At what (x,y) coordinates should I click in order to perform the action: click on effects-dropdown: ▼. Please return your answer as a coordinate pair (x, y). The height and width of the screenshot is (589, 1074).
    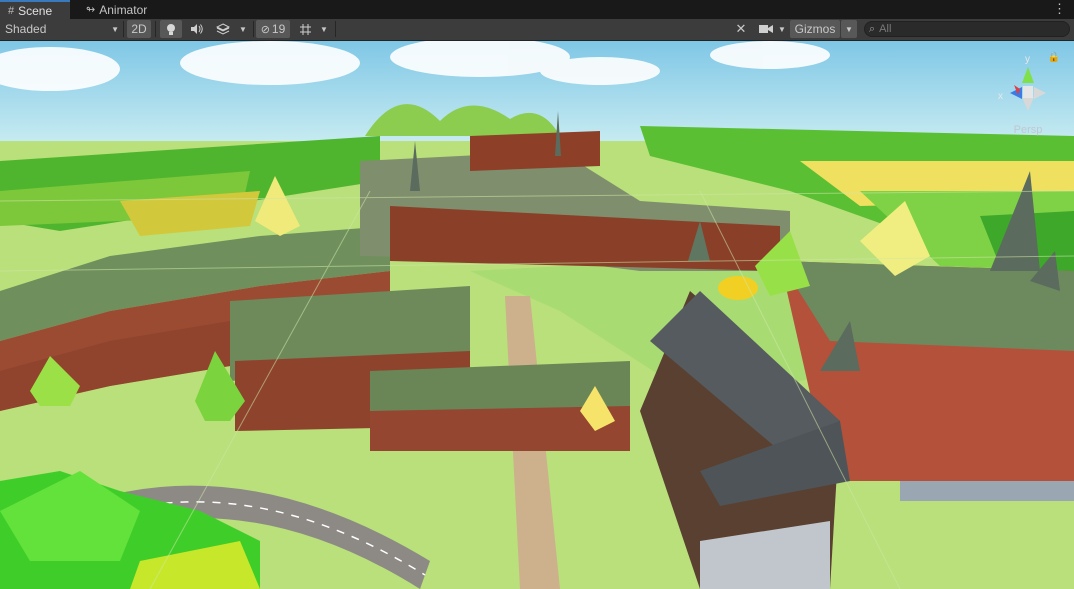
    Looking at the image, I should click on (243, 29).